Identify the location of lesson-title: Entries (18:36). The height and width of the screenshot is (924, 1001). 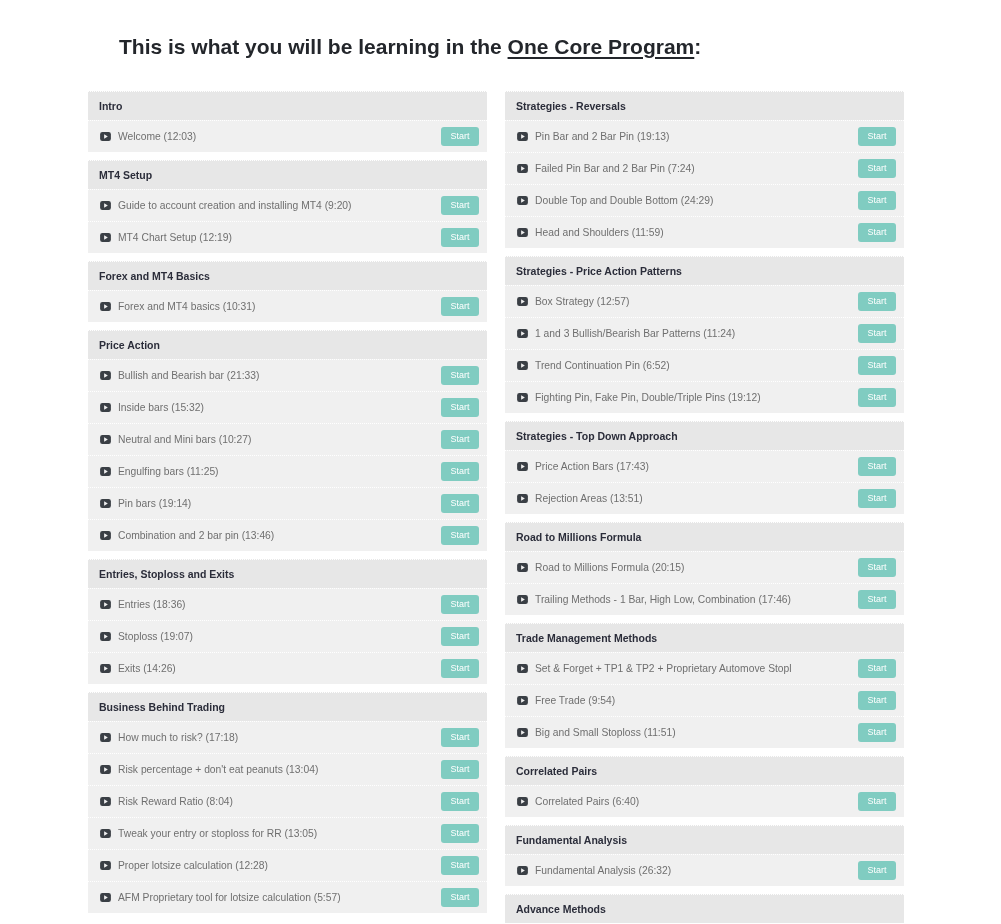
(152, 604).